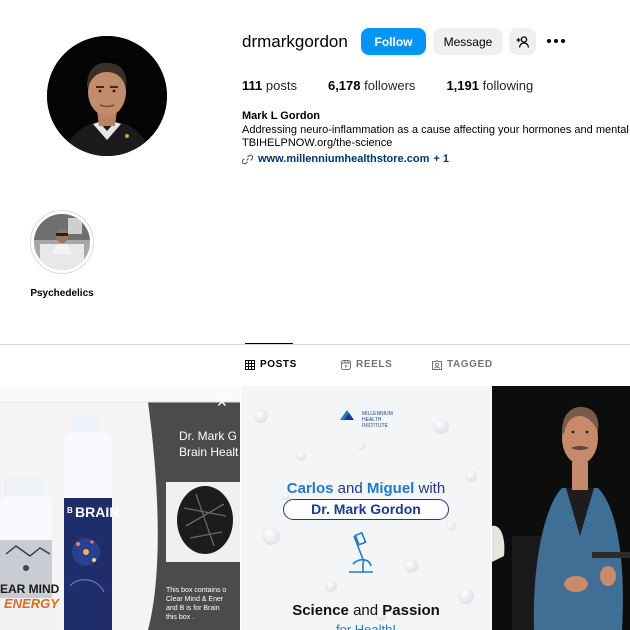  Describe the element at coordinates (269, 85) in the screenshot. I see `posts-count: 111 posts` at that location.